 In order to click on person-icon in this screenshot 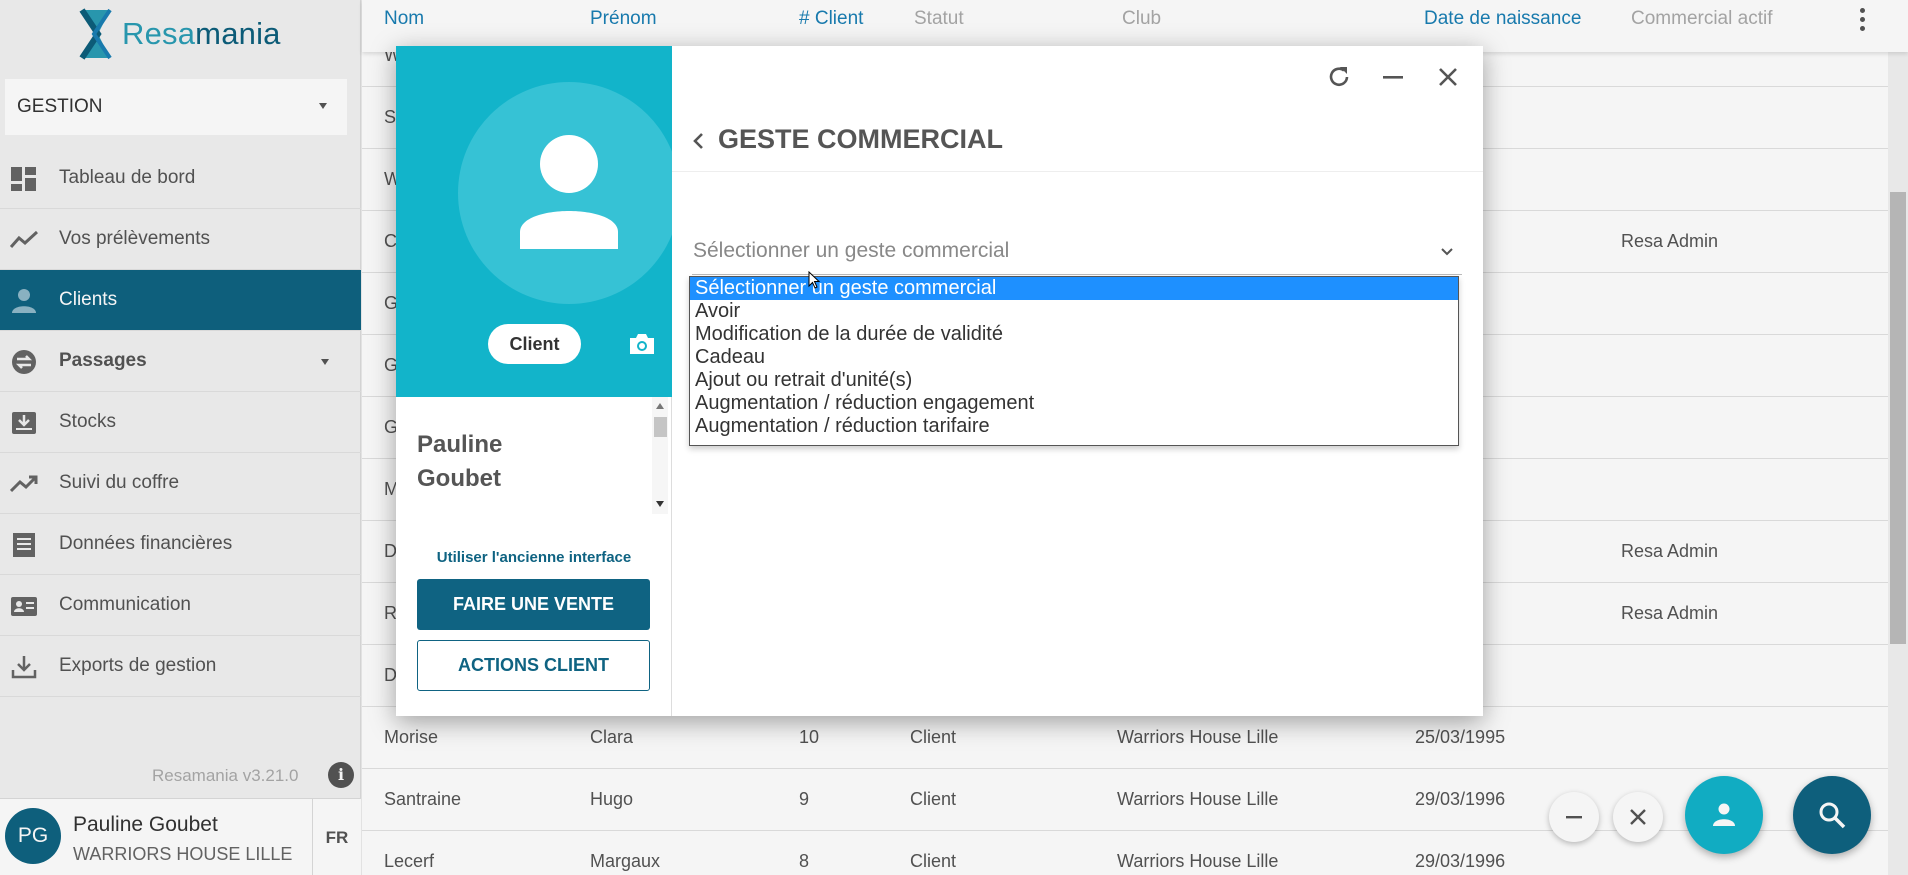, I will do `click(569, 192)`.